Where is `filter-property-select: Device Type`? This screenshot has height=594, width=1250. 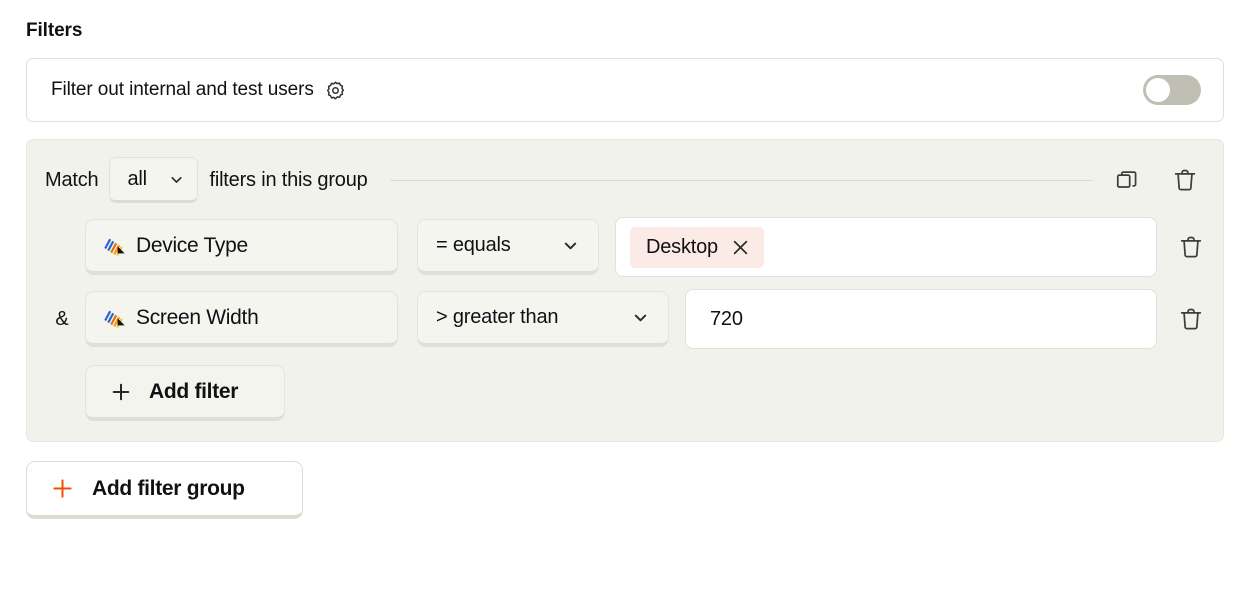 filter-property-select: Device Type is located at coordinates (241, 247).